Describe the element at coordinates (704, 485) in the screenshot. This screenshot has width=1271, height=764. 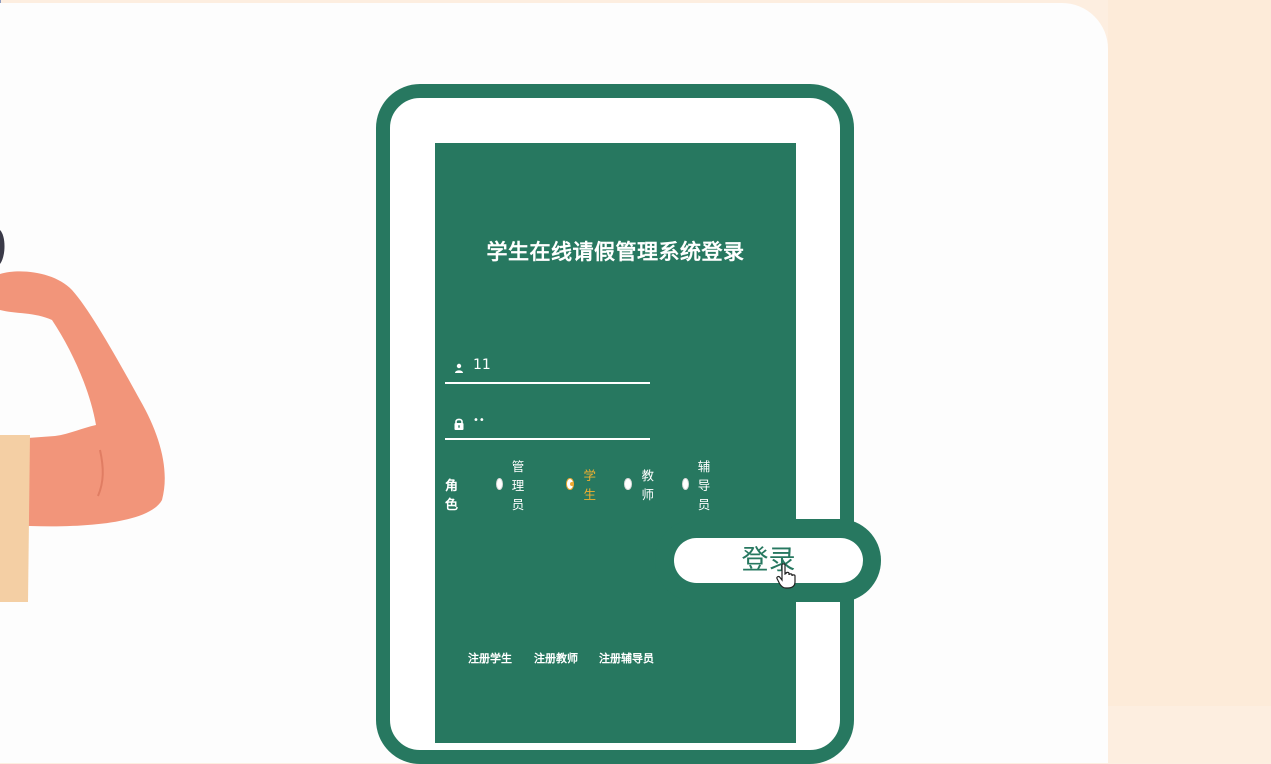
I see `role-option-label: 辅导员` at that location.